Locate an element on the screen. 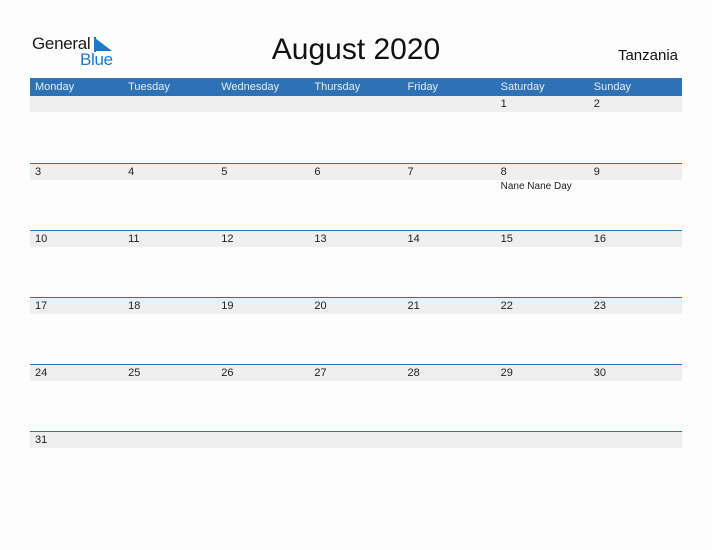 Image resolution: width=712 pixels, height=550 pixels. day-number: 29 is located at coordinates (506, 373).